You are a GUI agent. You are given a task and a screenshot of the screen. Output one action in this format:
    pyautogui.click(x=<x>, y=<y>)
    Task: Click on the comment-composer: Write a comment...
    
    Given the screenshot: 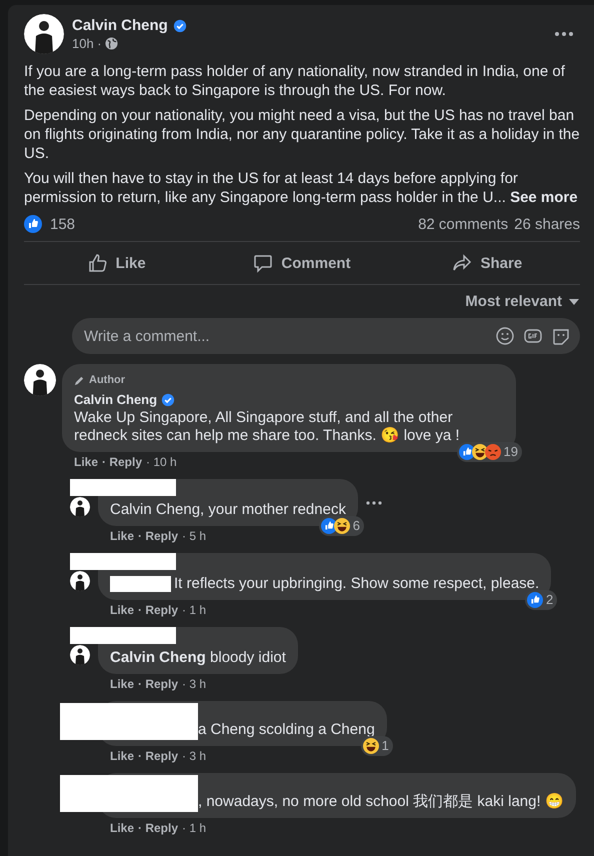 What is the action you would take?
    pyautogui.click(x=326, y=336)
    